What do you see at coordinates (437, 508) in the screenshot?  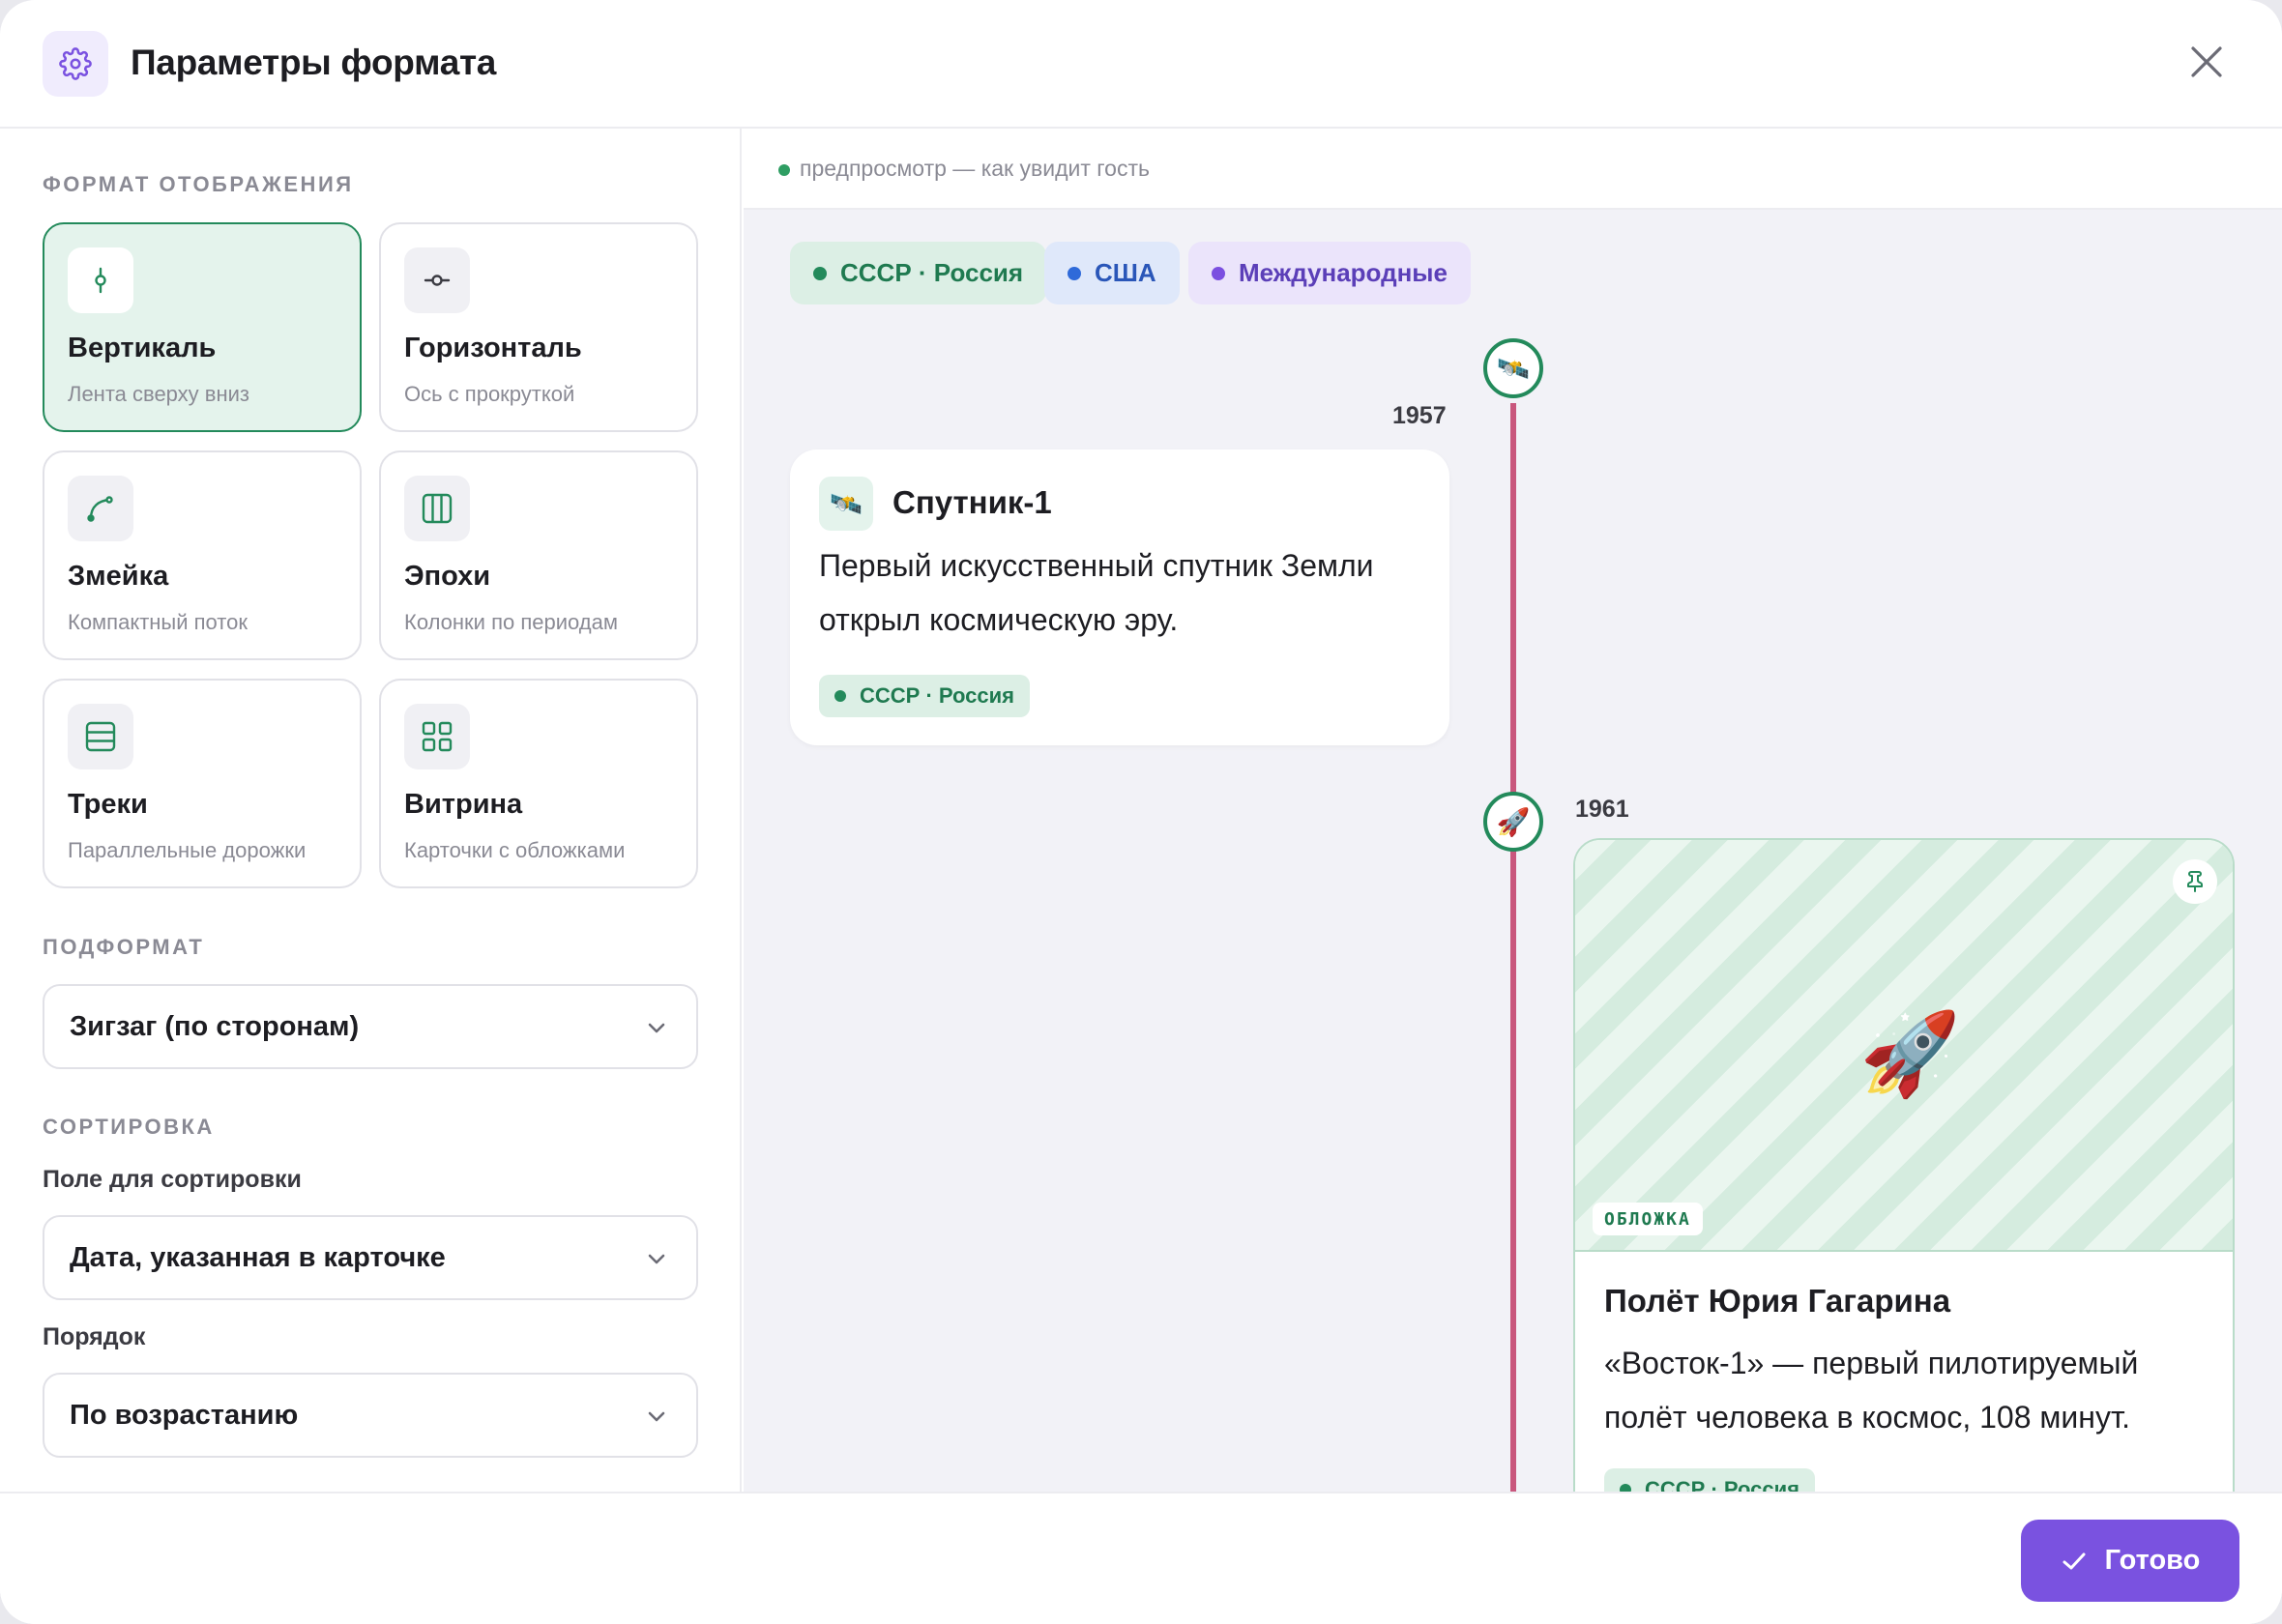 I see `columns-icon` at bounding box center [437, 508].